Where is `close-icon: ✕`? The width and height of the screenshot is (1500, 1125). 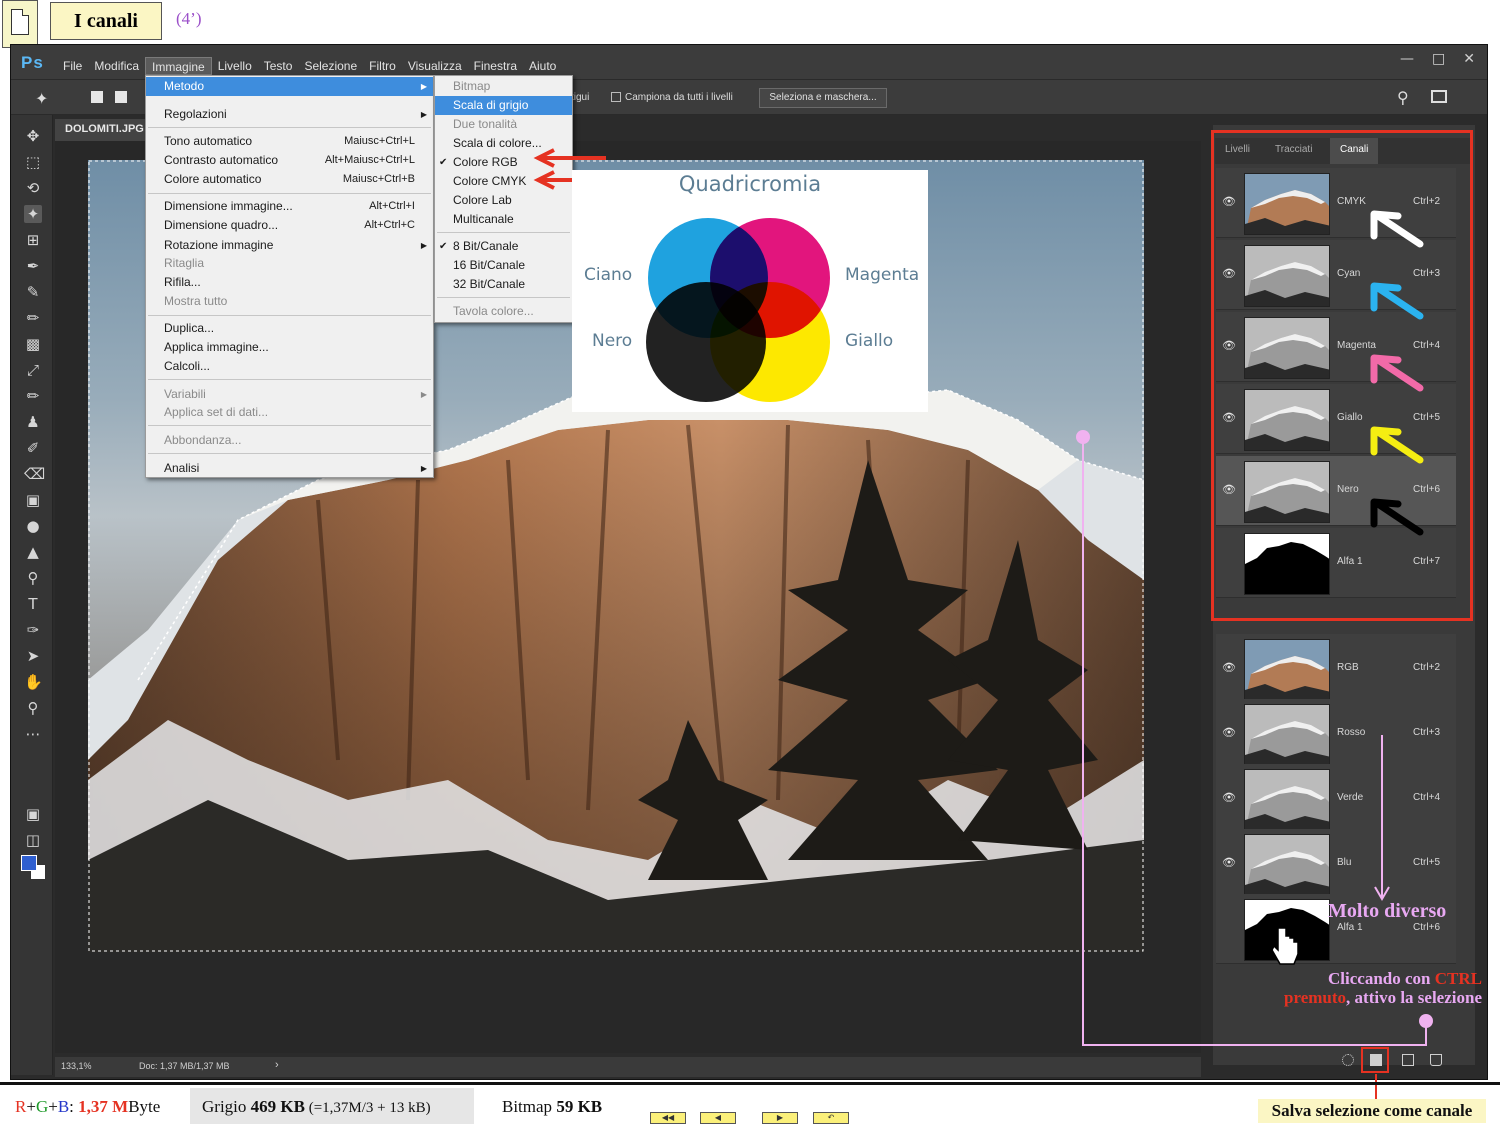
close-icon: ✕ is located at coordinates (1469, 59).